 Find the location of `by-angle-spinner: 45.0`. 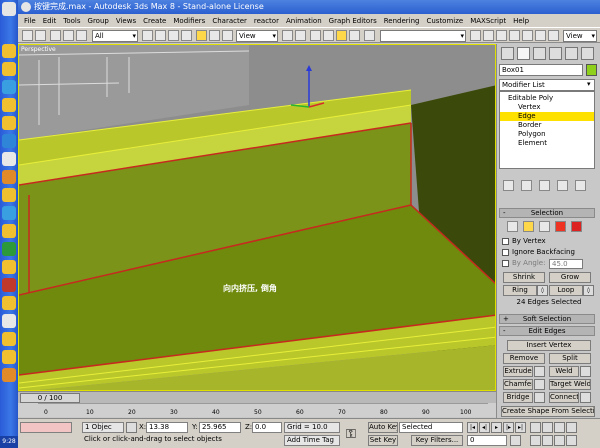

by-angle-spinner: 45.0 is located at coordinates (566, 264).